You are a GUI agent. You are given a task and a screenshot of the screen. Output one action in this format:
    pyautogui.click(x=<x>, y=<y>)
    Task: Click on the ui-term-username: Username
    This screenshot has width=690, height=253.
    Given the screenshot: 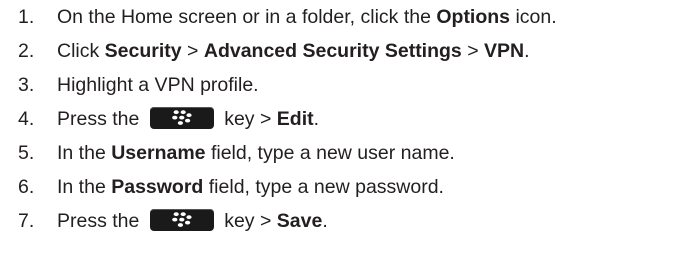 What is the action you would take?
    pyautogui.click(x=158, y=153)
    